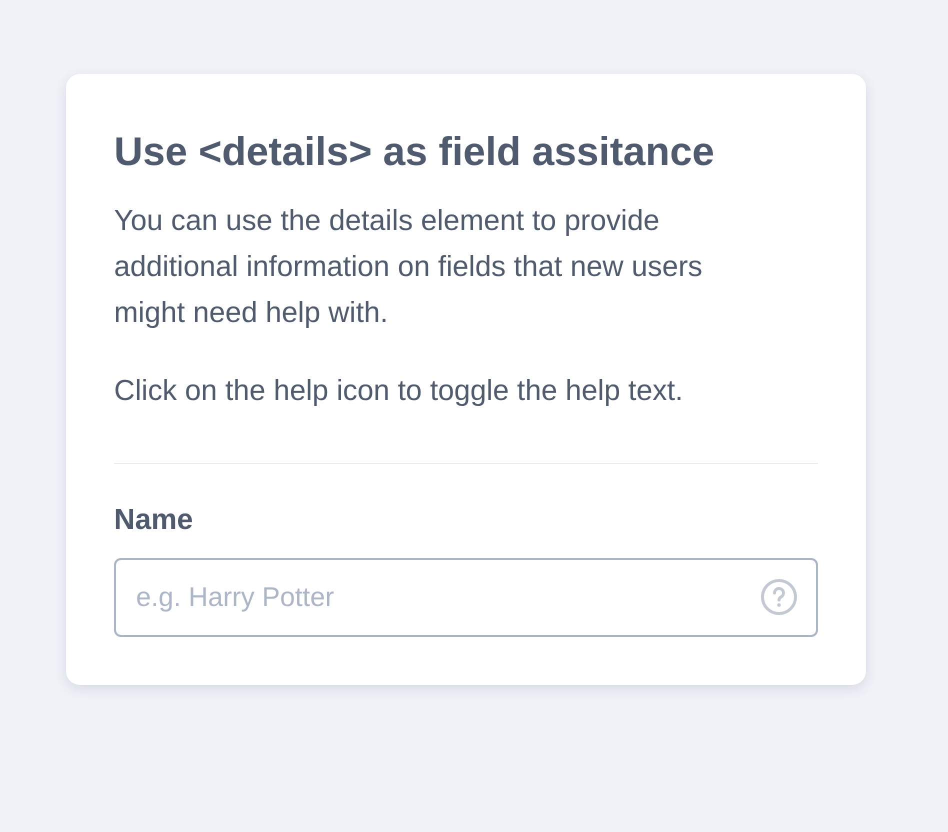 The width and height of the screenshot is (948, 832). What do you see at coordinates (399, 391) in the screenshot?
I see `description-text: Click on the help icon to toggle the help text.` at bounding box center [399, 391].